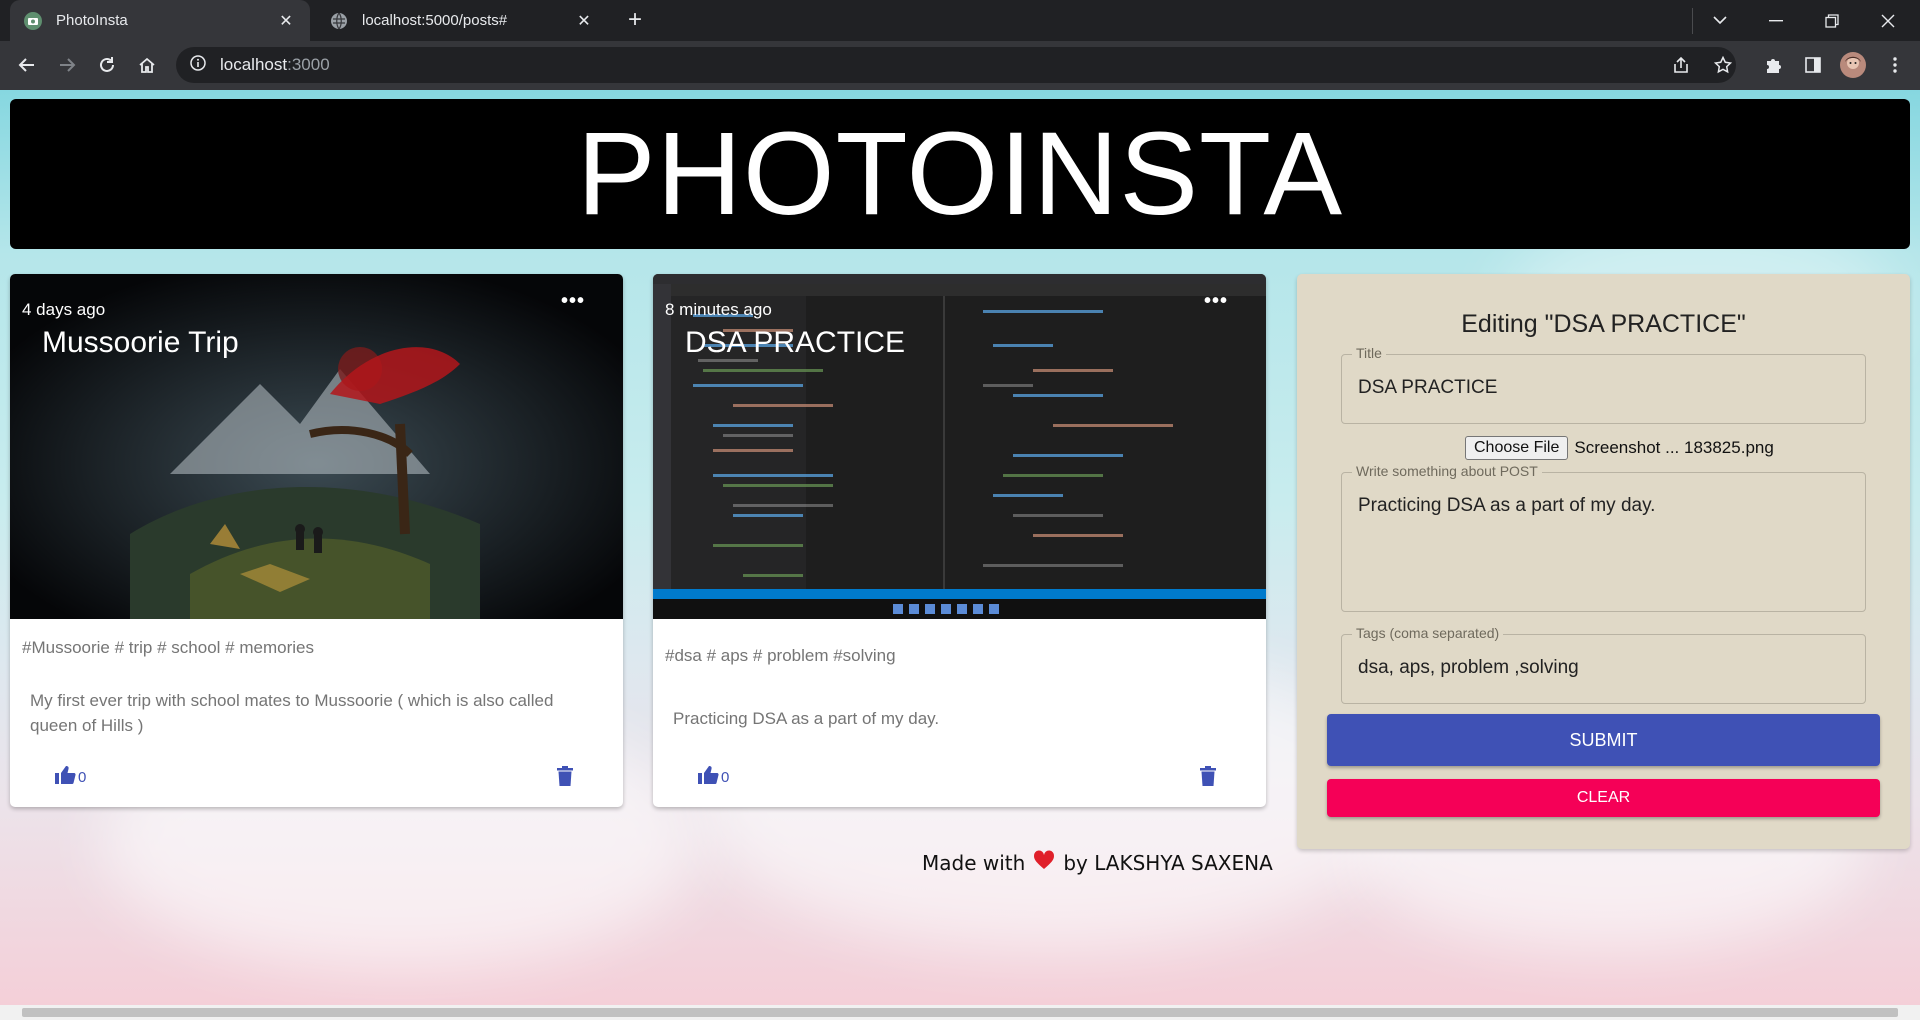  What do you see at coordinates (107, 65) in the screenshot?
I see `reload-icon` at bounding box center [107, 65].